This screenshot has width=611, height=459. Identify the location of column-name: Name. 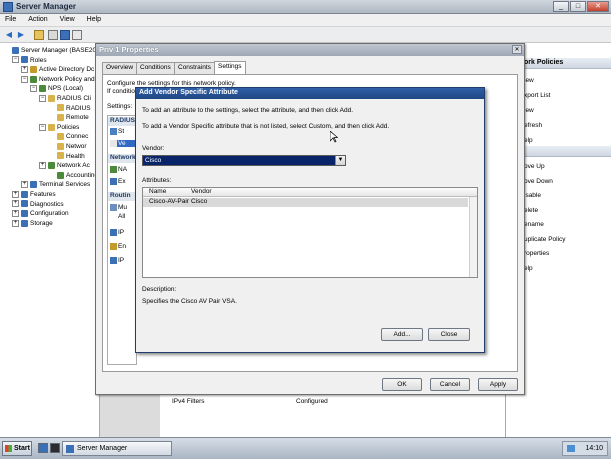
(157, 191).